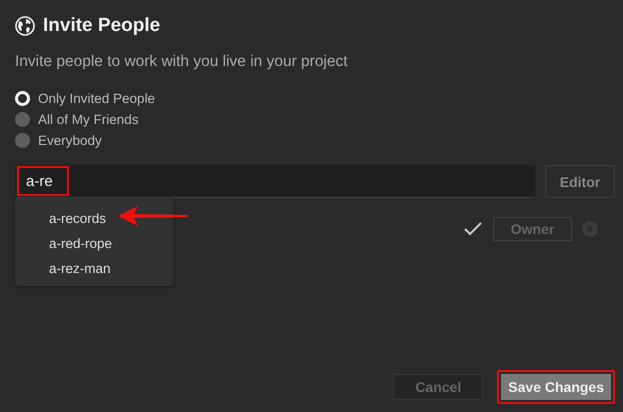 Image resolution: width=623 pixels, height=412 pixels. What do you see at coordinates (580, 181) in the screenshot?
I see `role-button: Editor` at bounding box center [580, 181].